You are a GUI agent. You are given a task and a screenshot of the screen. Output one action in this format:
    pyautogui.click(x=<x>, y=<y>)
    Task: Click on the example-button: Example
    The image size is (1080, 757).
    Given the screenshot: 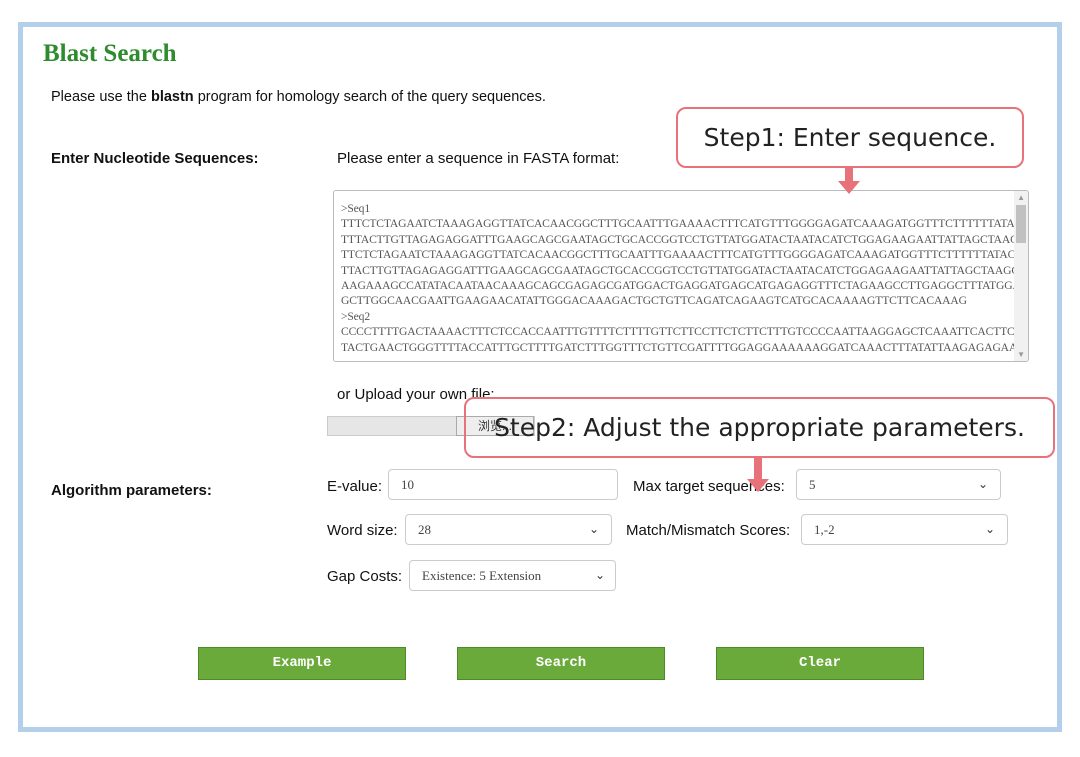 What is the action you would take?
    pyautogui.click(x=302, y=663)
    